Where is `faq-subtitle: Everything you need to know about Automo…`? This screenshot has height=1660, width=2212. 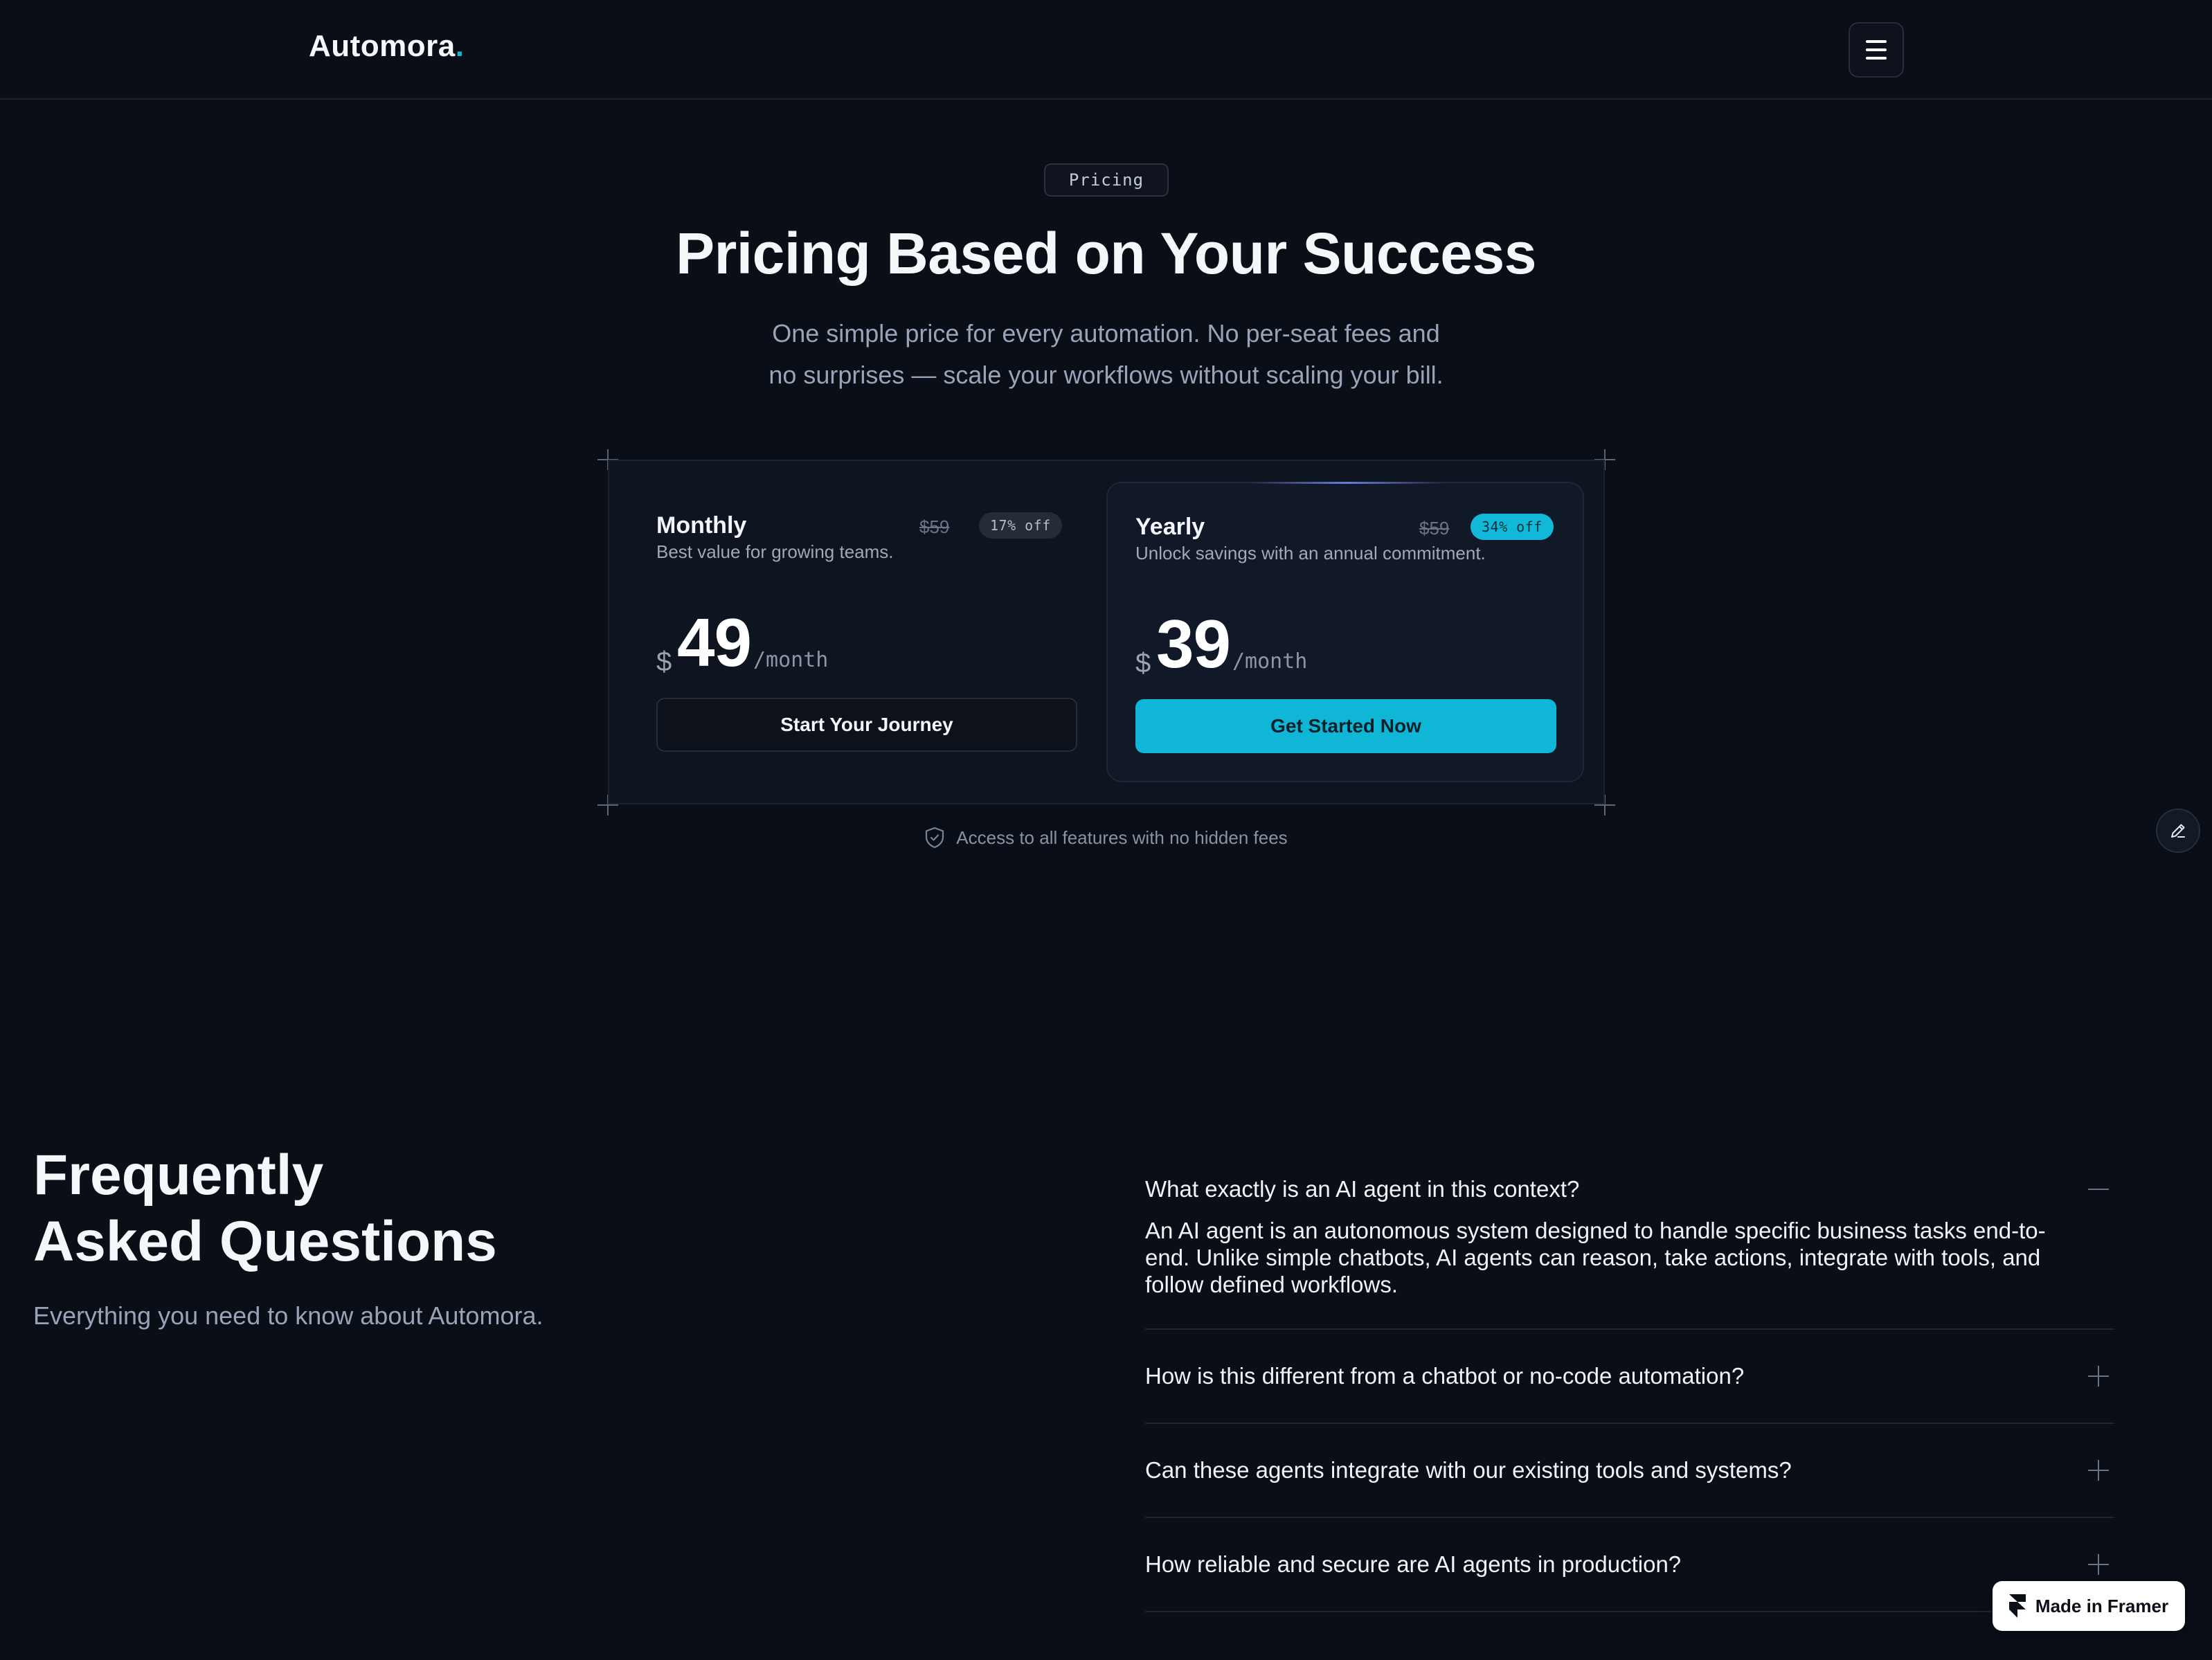 faq-subtitle: Everything you need to know about Automo… is located at coordinates (288, 1315).